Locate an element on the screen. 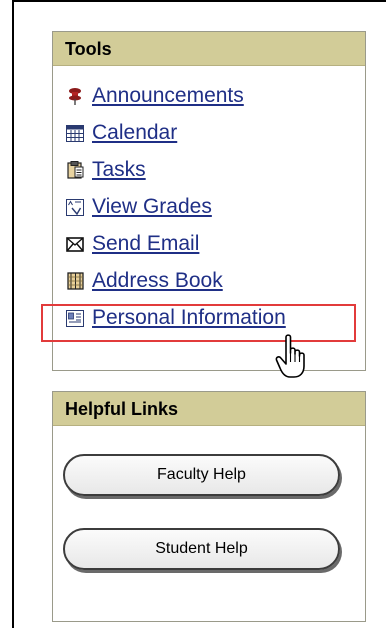 This screenshot has width=386, height=628. envelope-icon is located at coordinates (75, 244).